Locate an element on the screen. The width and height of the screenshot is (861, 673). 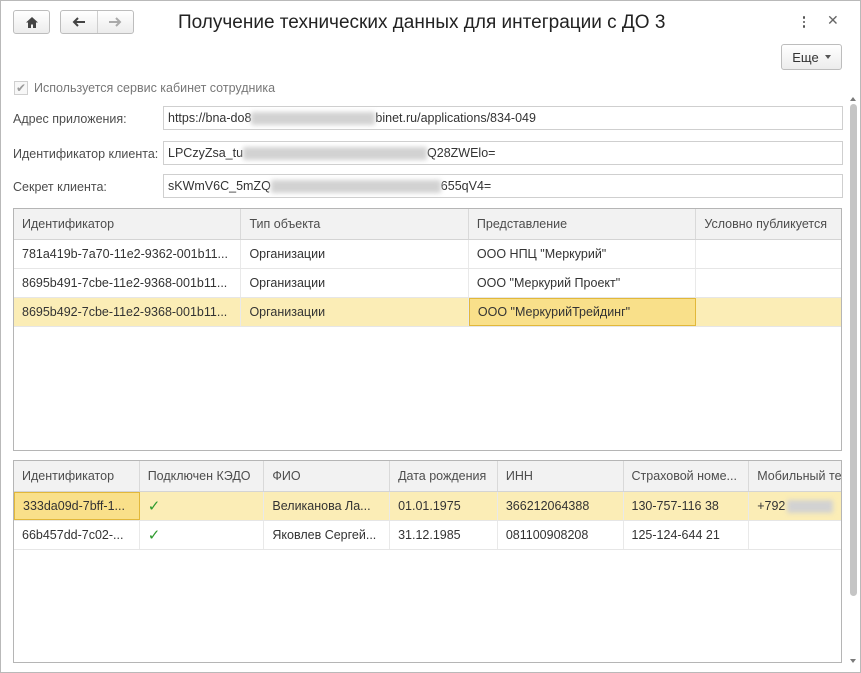
more-button: Еще is located at coordinates (811, 57).